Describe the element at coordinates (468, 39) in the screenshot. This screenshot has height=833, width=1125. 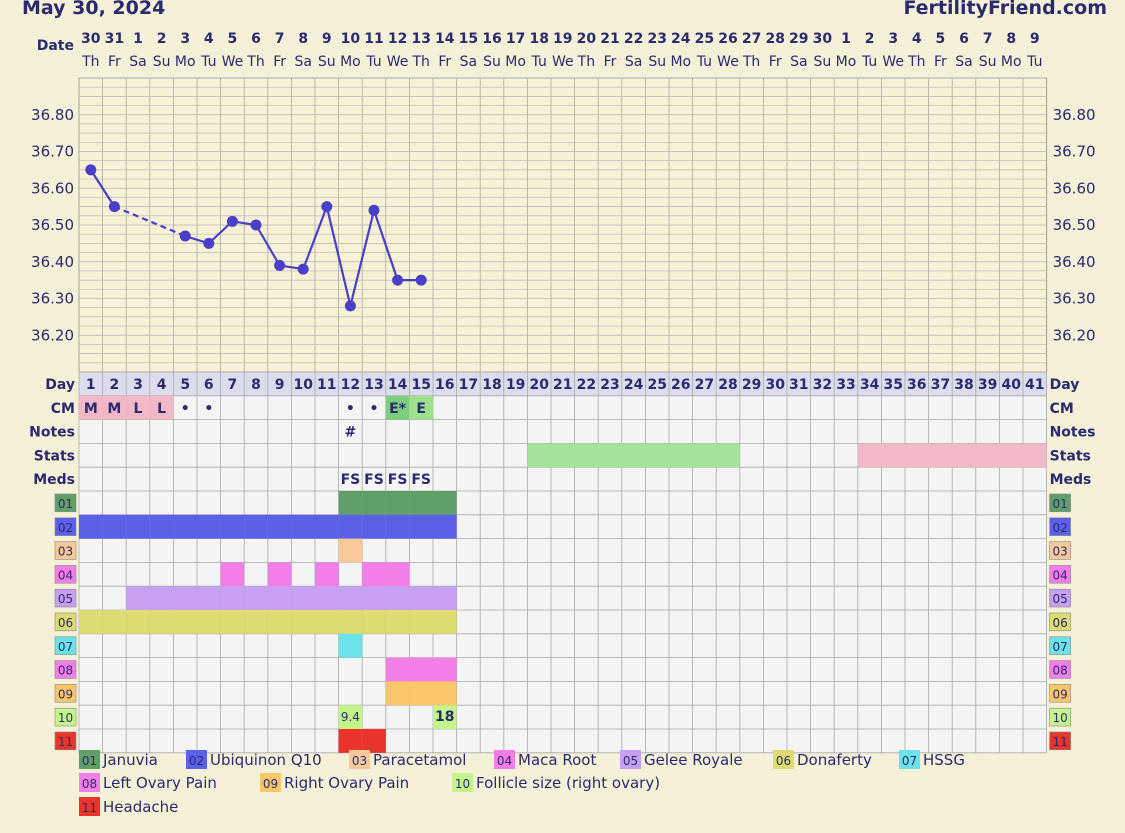
I see `date-tick: 15` at that location.